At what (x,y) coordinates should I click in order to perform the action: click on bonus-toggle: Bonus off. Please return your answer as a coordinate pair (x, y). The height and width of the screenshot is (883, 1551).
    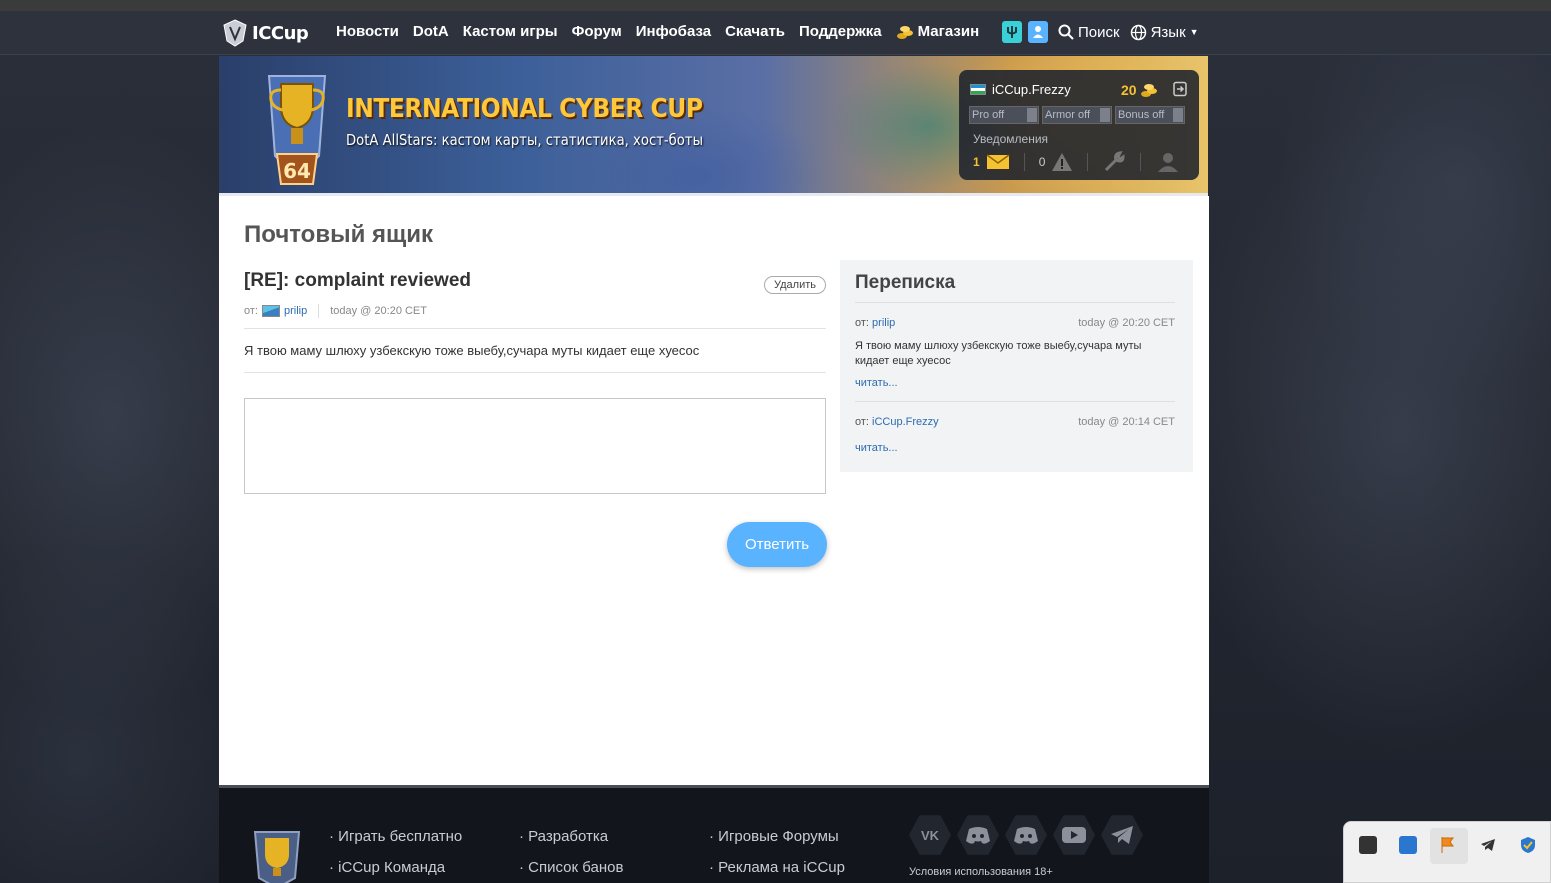
    Looking at the image, I should click on (1150, 115).